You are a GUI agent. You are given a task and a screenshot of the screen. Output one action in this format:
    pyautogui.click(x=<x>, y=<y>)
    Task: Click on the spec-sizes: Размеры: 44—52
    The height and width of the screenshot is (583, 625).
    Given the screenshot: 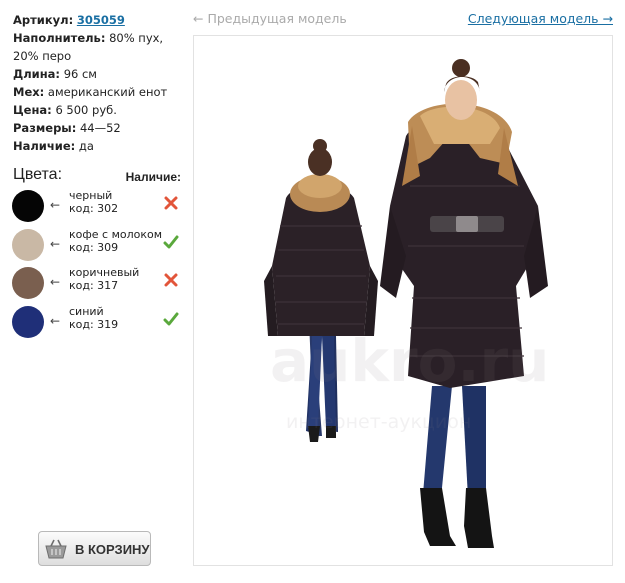 What is the action you would take?
    pyautogui.click(x=99, y=128)
    